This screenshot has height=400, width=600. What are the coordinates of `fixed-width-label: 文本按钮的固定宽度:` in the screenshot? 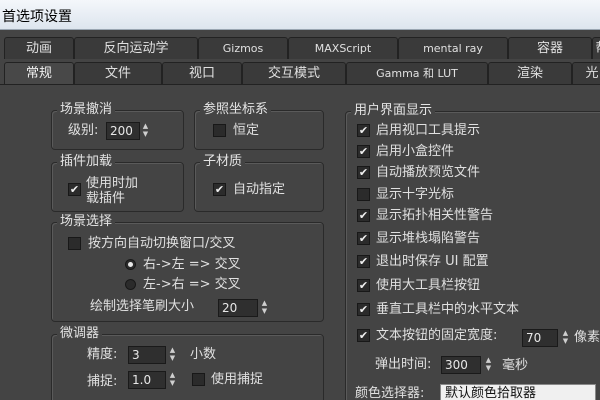 It's located at (437, 335).